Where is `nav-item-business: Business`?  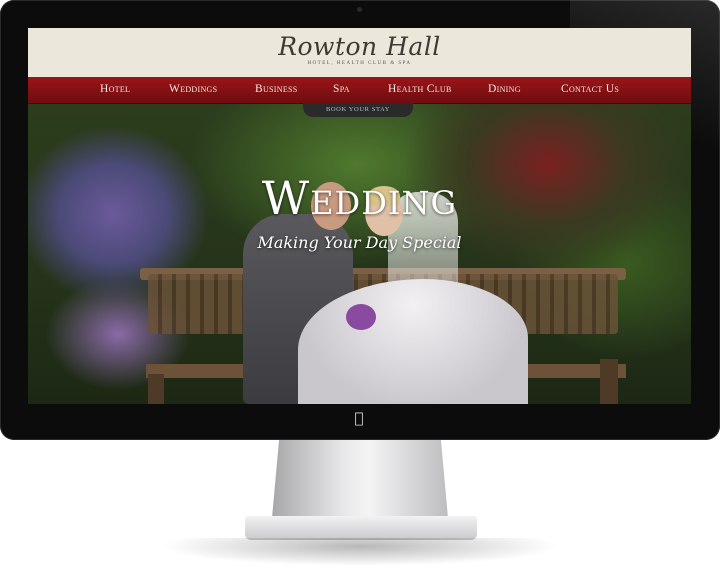
nav-item-business: Business is located at coordinates (276, 89).